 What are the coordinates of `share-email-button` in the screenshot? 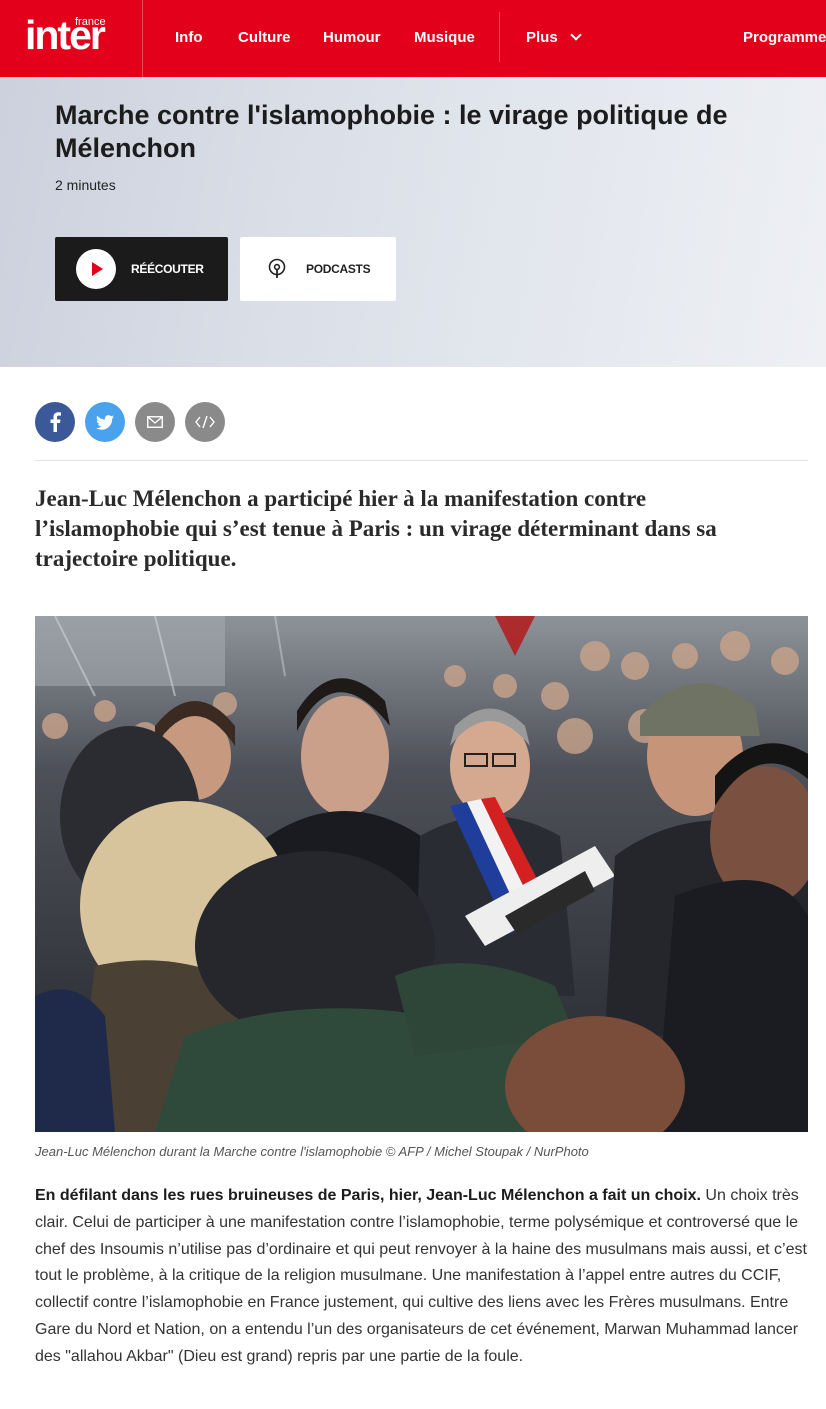 It's located at (155, 422).